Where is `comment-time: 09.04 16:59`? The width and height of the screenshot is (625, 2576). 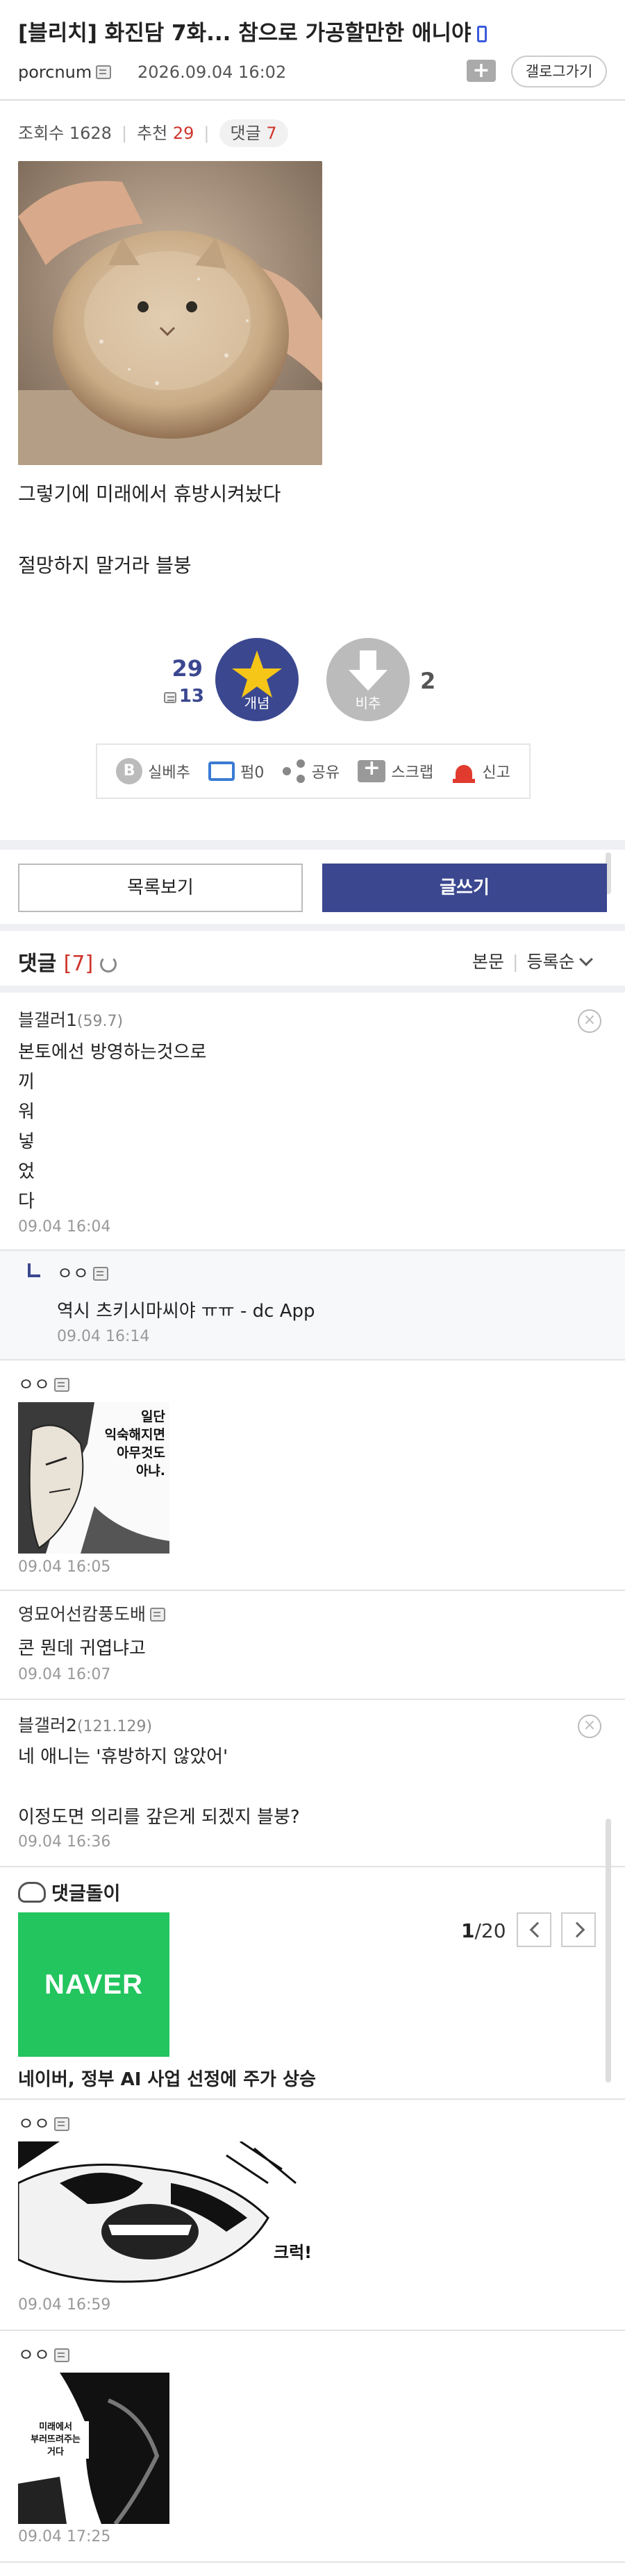
comment-time: 09.04 16:59 is located at coordinates (64, 2305).